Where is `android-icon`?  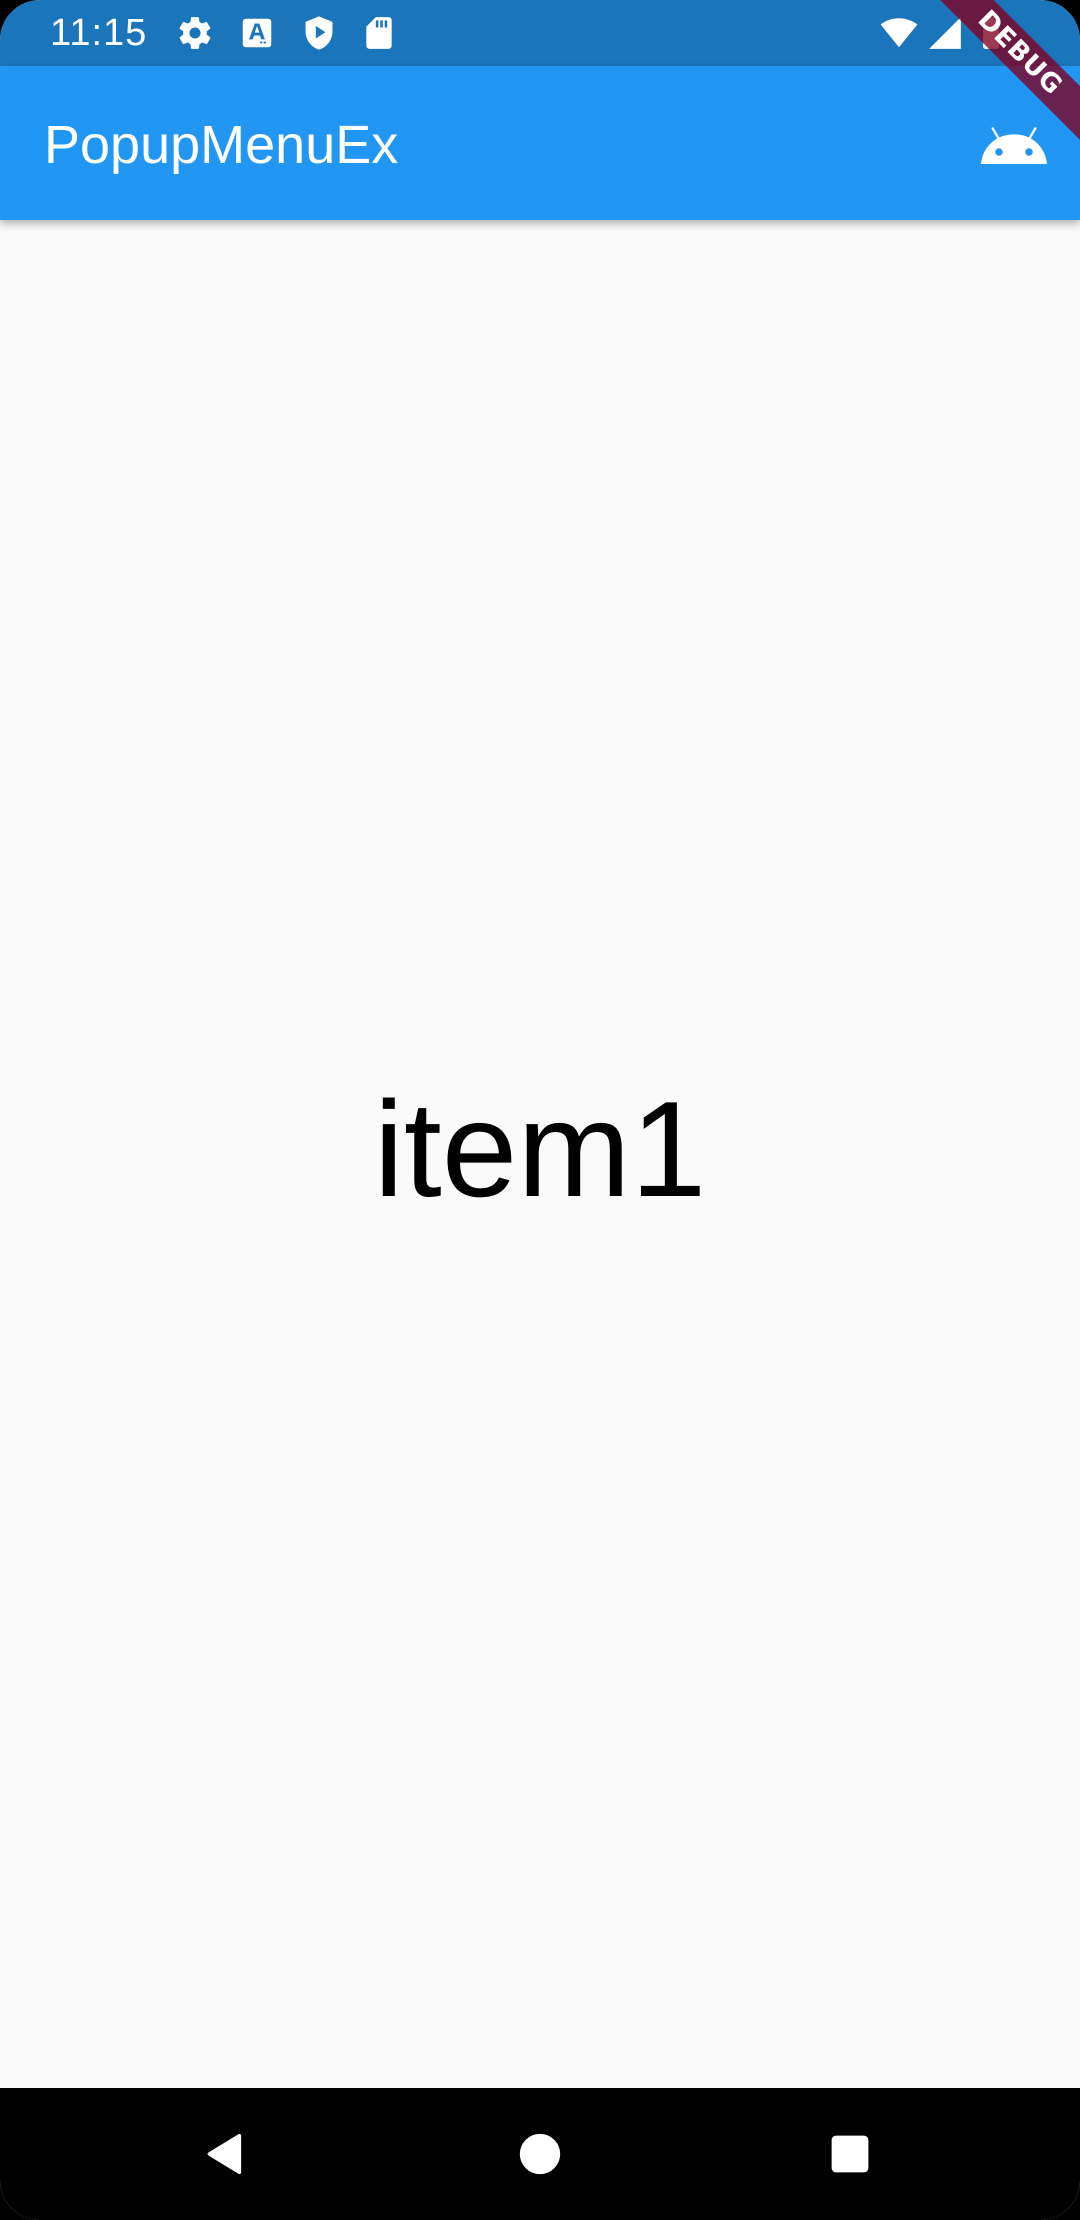 android-icon is located at coordinates (1014, 146).